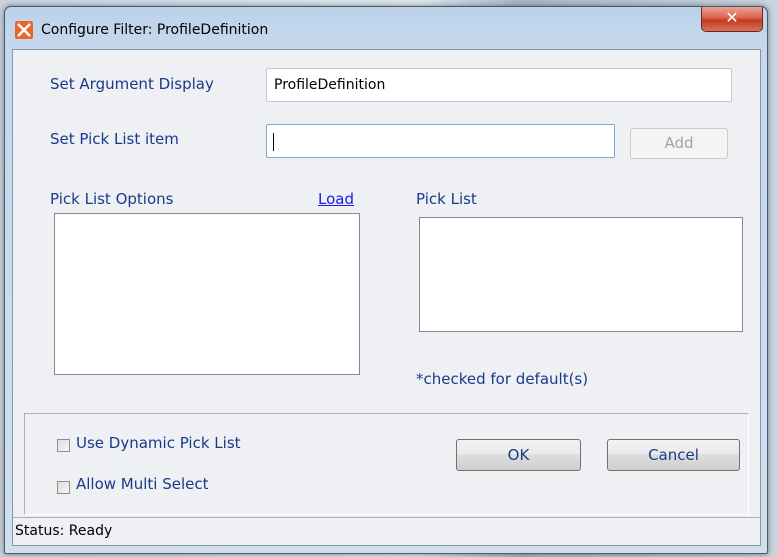 The image size is (778, 557). What do you see at coordinates (142, 484) in the screenshot?
I see `multi-select-label: Allow Multi Select` at bounding box center [142, 484].